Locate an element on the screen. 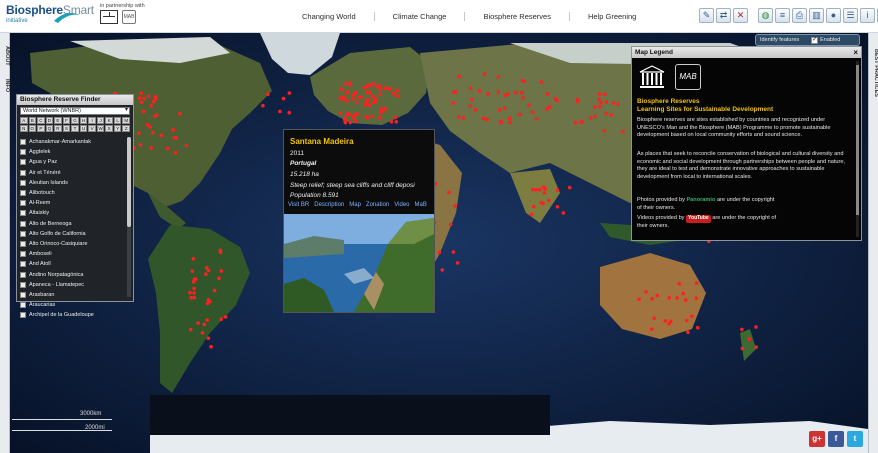 The height and width of the screenshot is (453, 878). tab-best-practices: BEST PRACTICES is located at coordinates (873, 73).